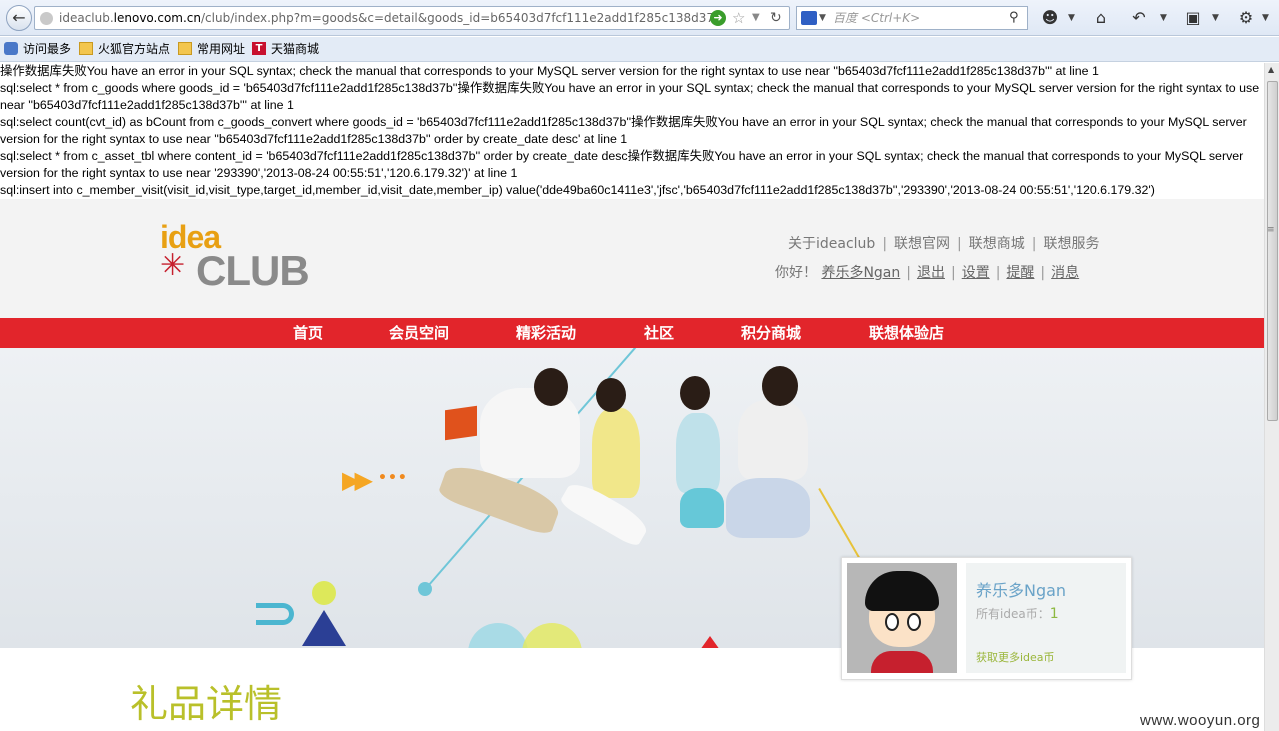 This screenshot has width=1279, height=731. I want to click on coins-value: 1, so click(1054, 614).